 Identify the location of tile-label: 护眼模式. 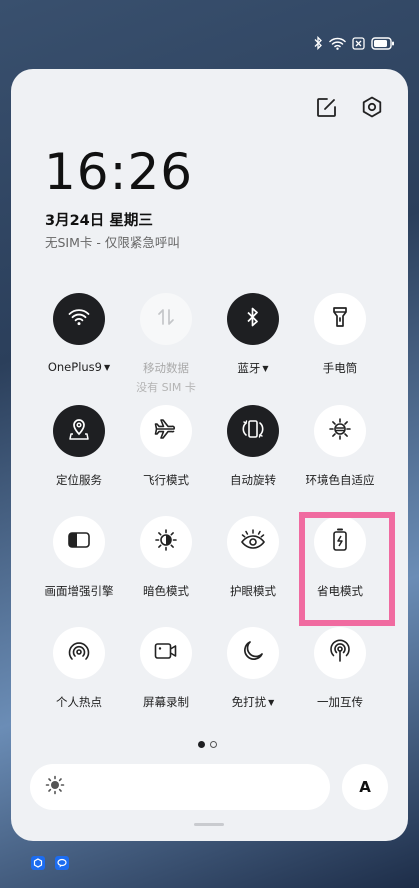
(253, 591).